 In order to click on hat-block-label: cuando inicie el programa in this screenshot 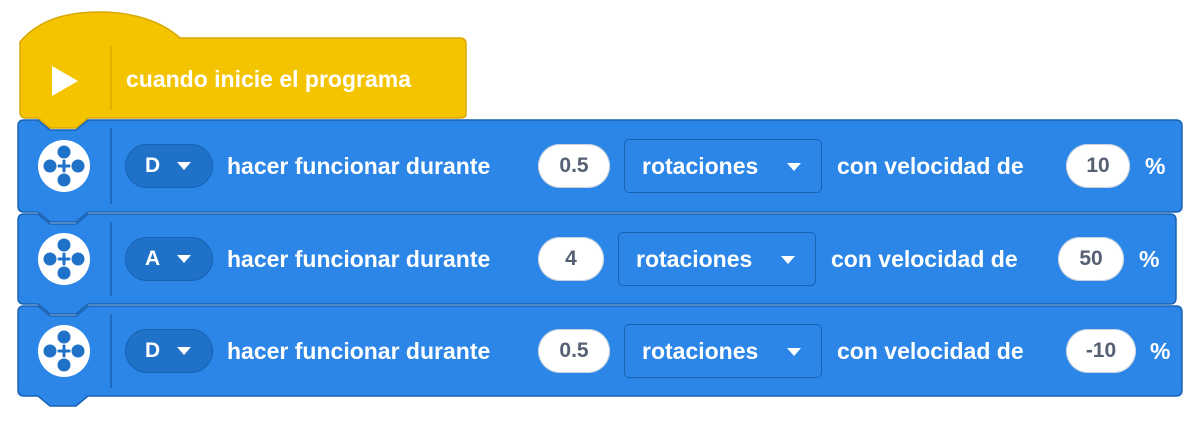, I will do `click(269, 79)`.